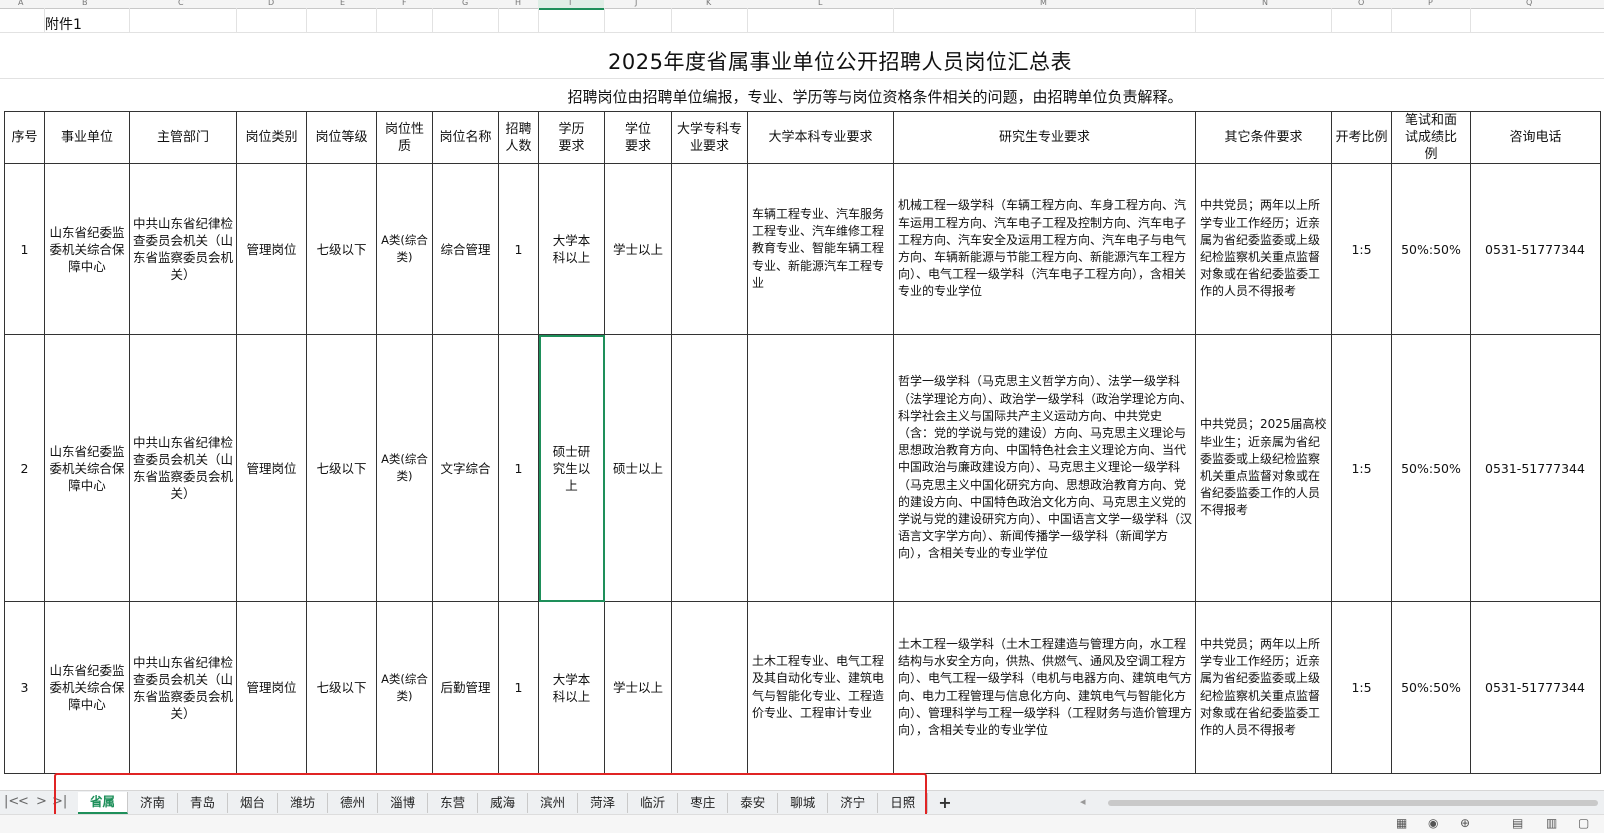 The image size is (1604, 833). I want to click on col-letter: E, so click(342, 3).